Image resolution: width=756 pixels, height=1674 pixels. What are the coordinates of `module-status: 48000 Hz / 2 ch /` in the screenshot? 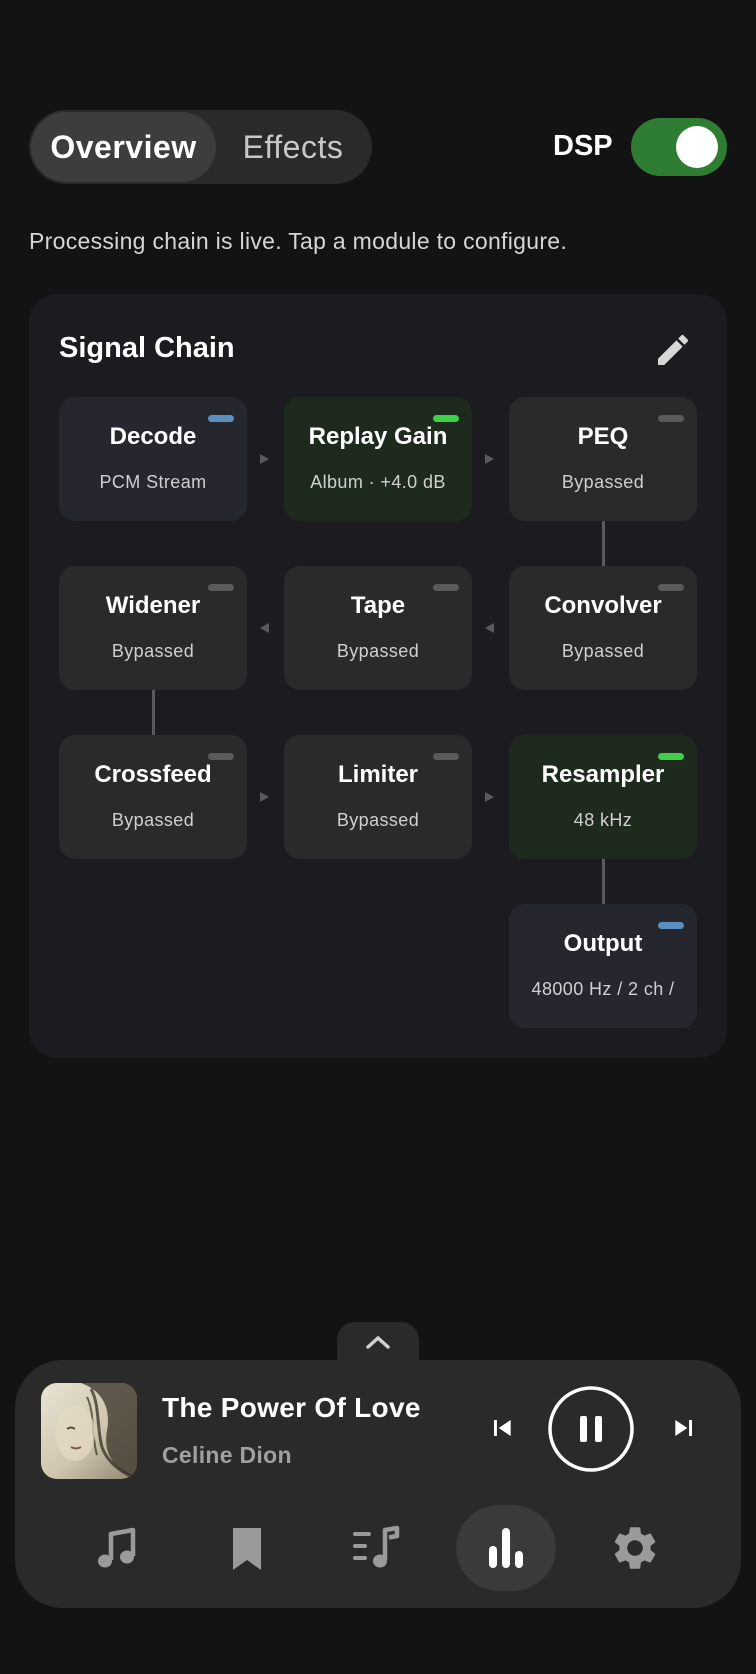 It's located at (603, 989).